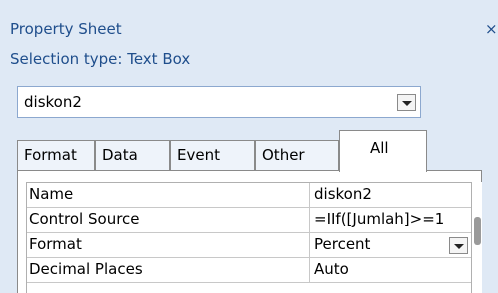  What do you see at coordinates (56, 155) in the screenshot?
I see `tab-format: Format` at bounding box center [56, 155].